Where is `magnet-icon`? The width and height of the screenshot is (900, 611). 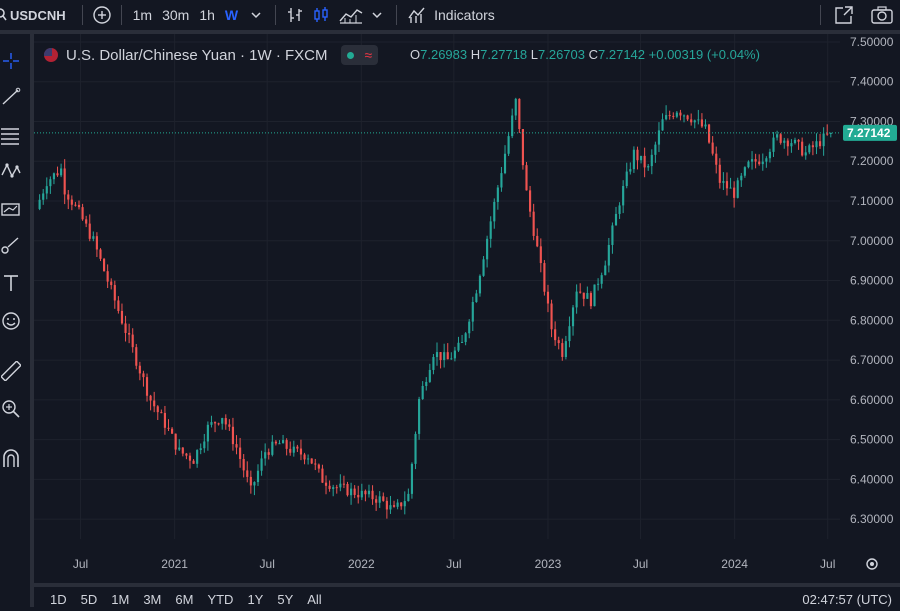 magnet-icon is located at coordinates (11, 459).